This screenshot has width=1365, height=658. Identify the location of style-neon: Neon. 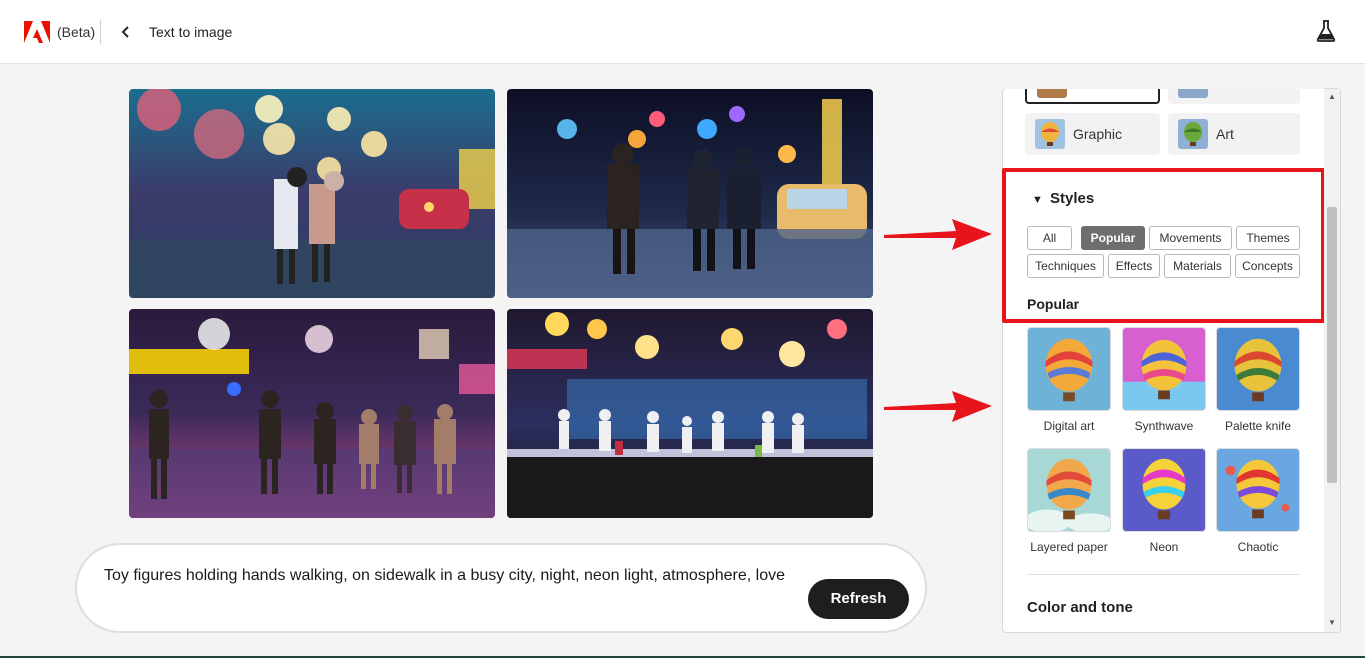
(1164, 501).